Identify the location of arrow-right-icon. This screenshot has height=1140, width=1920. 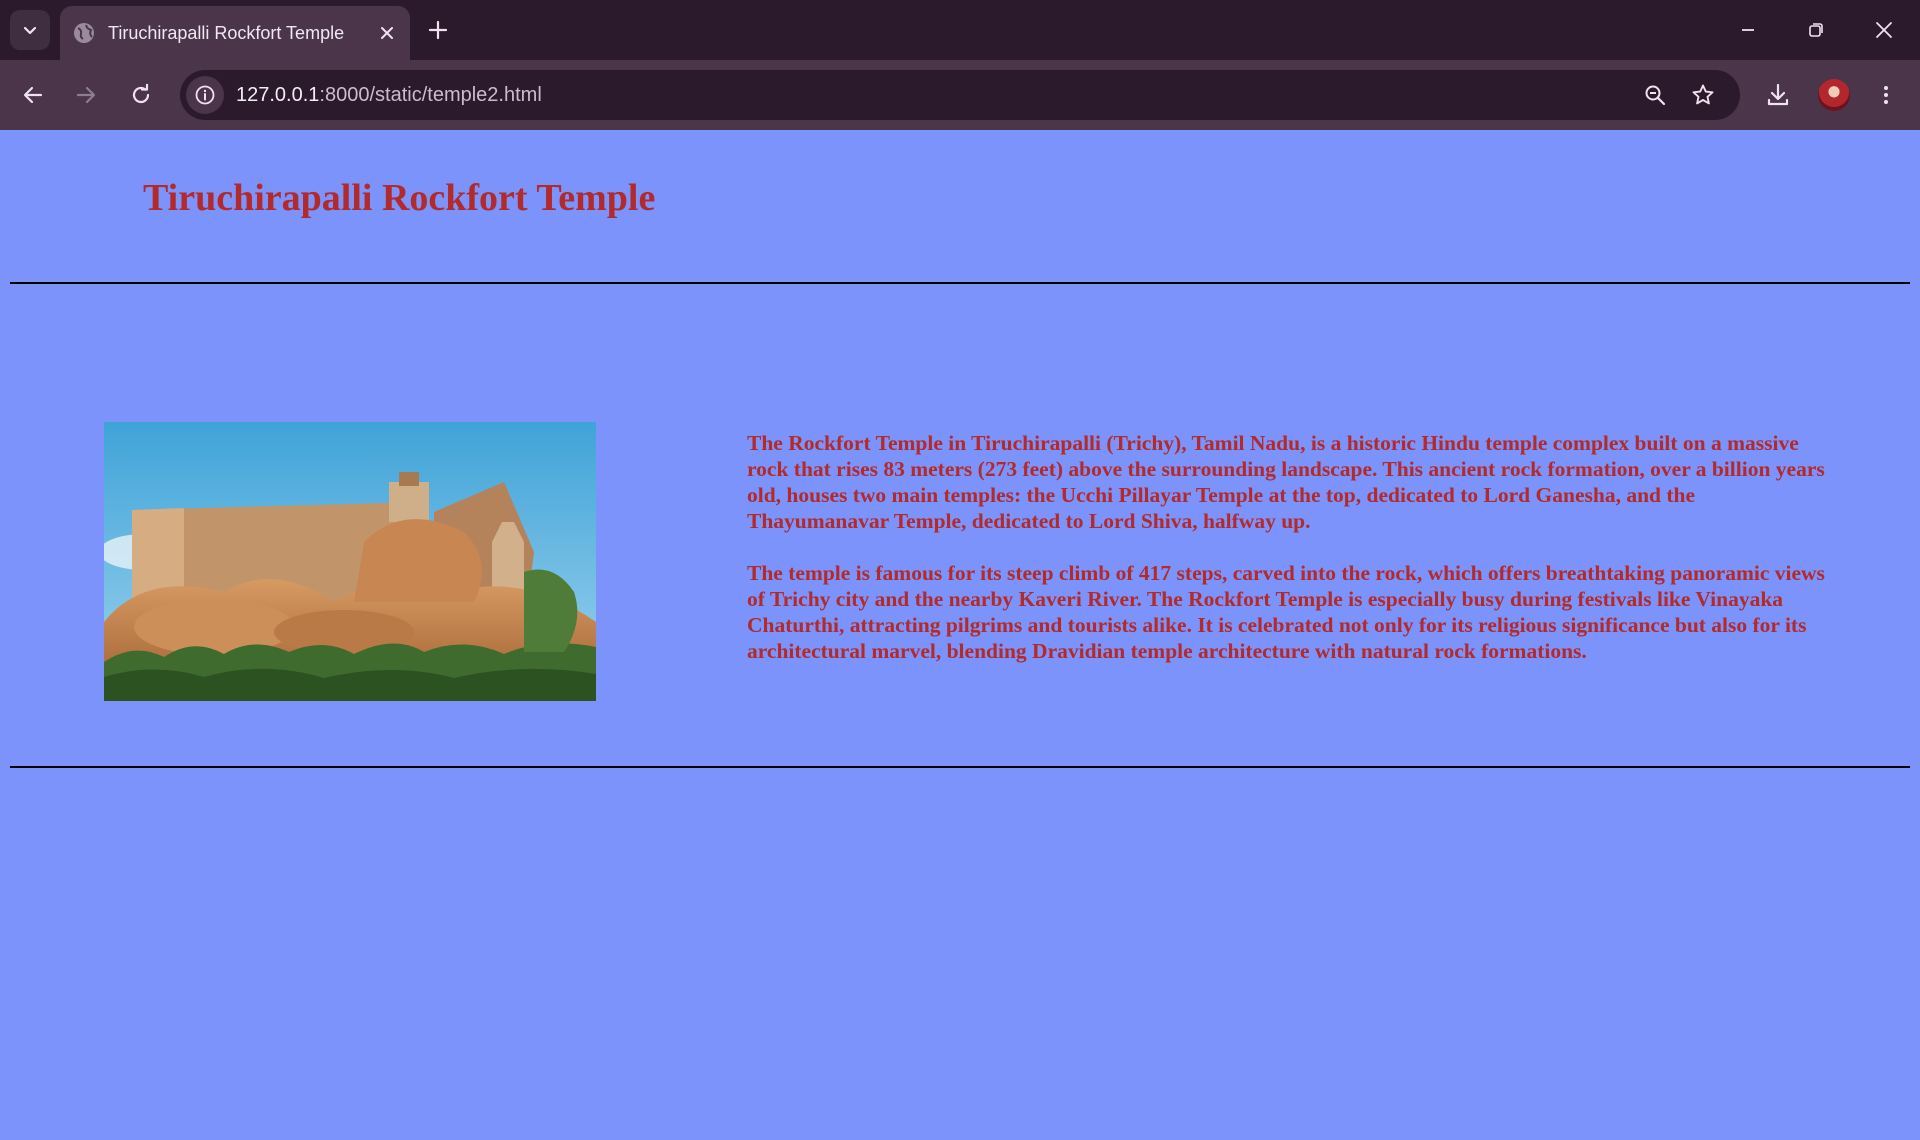
(86, 95).